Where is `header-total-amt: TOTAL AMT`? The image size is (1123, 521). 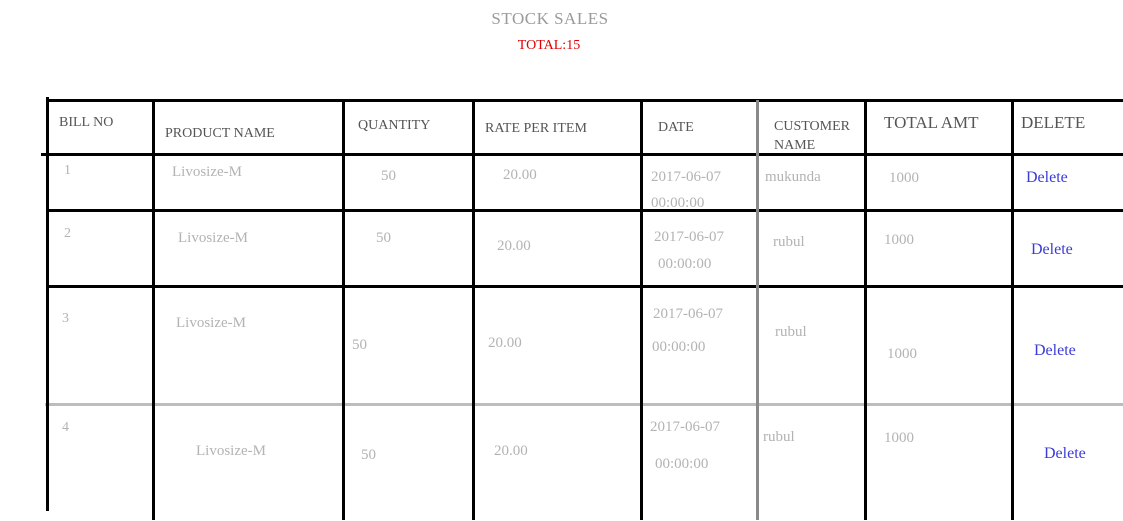 header-total-amt: TOTAL AMT is located at coordinates (931, 122).